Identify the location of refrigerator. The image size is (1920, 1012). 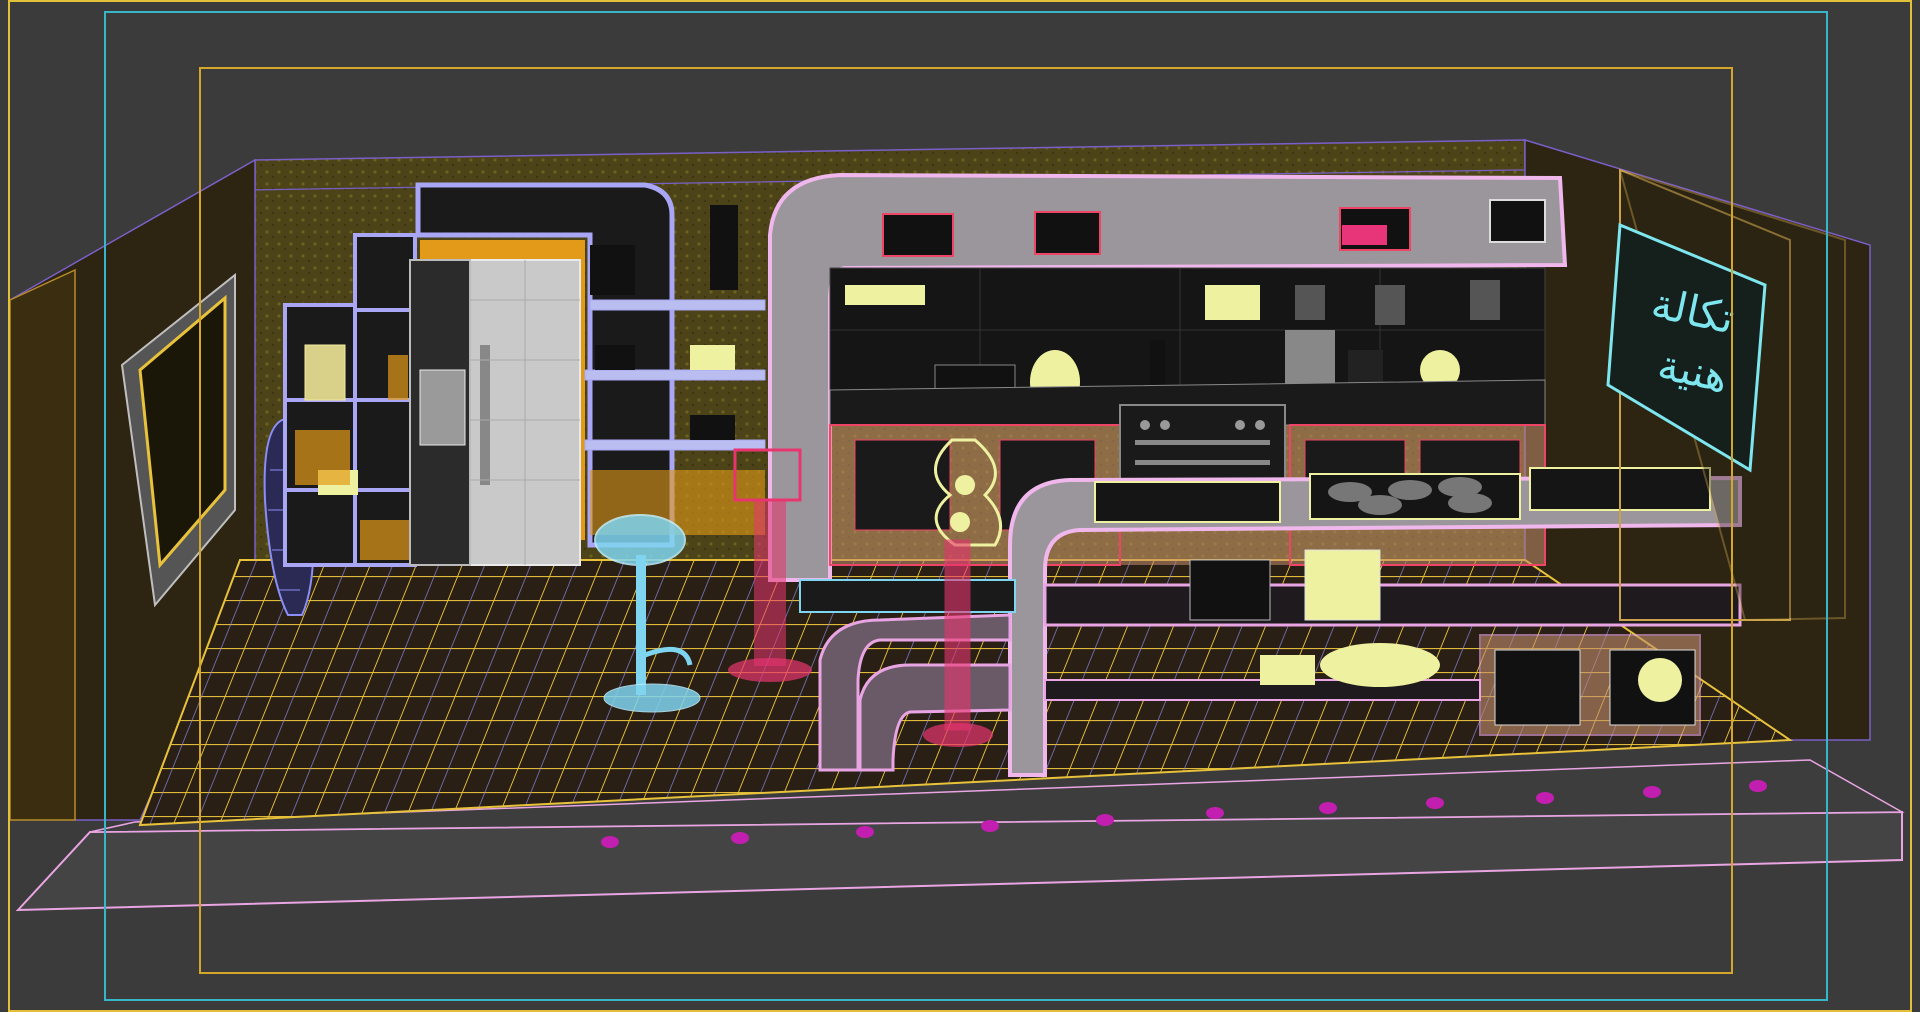
(495, 412).